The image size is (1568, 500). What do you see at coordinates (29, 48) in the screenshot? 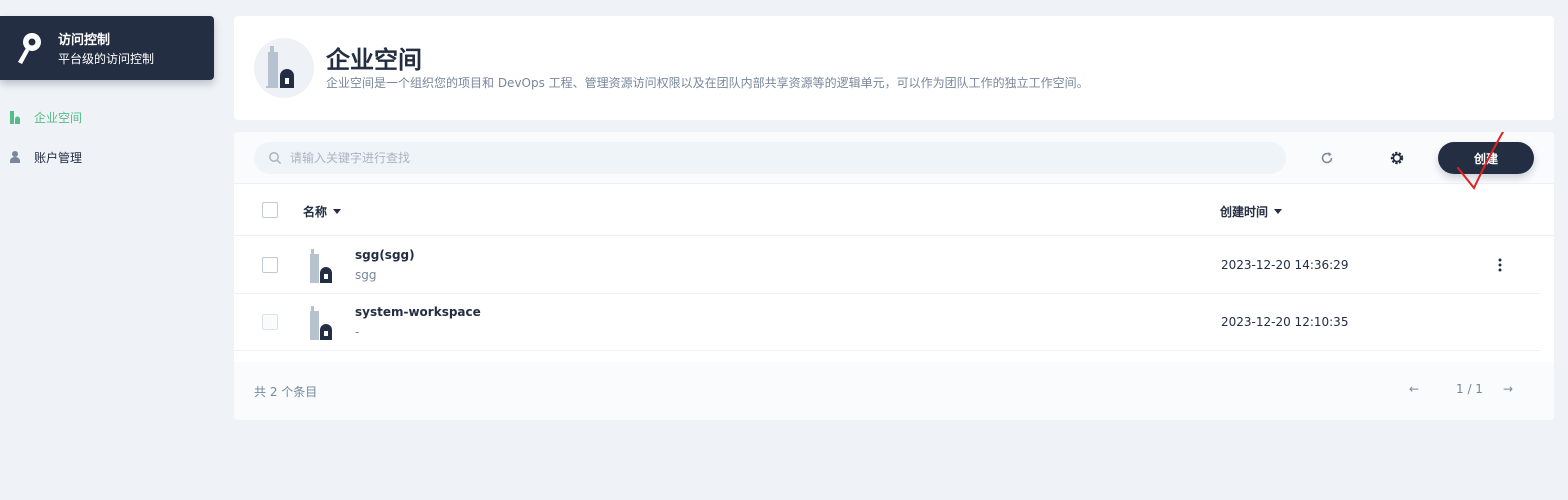
I see `key-icon` at bounding box center [29, 48].